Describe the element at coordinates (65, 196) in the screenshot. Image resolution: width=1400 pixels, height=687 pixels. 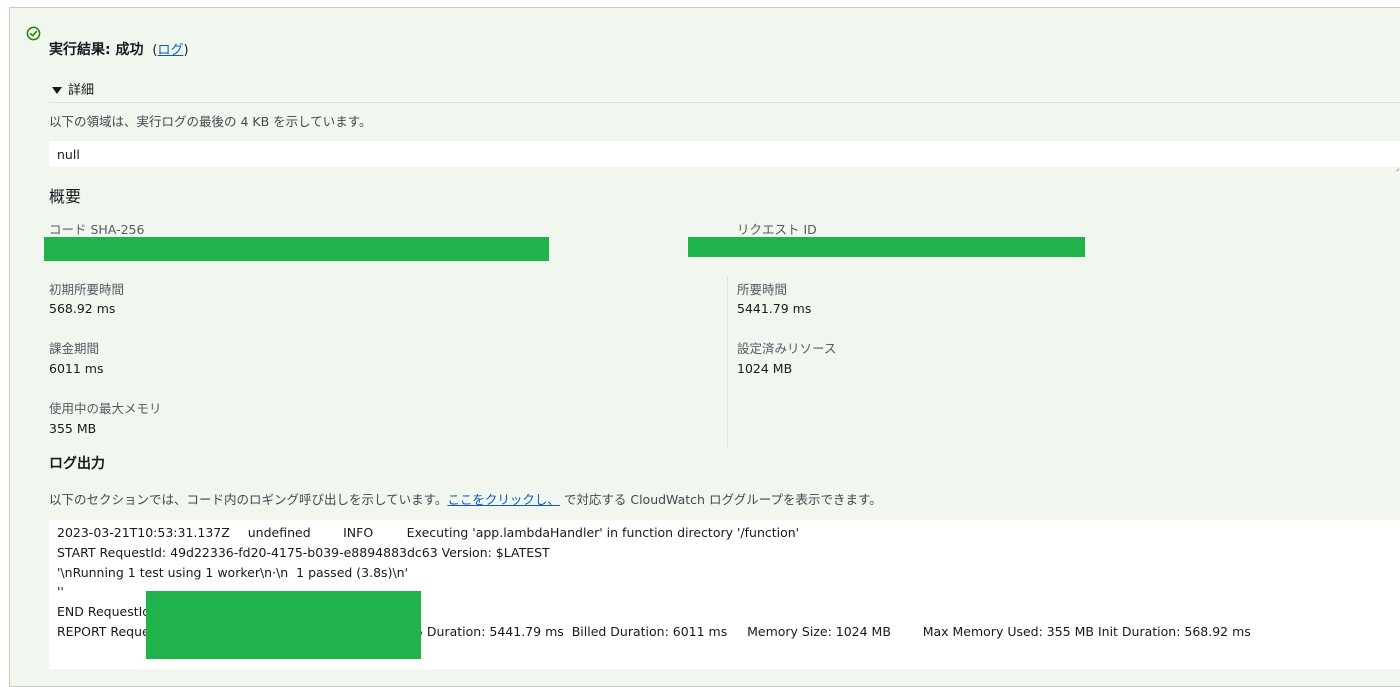
I see `summary-heading: 概要` at that location.